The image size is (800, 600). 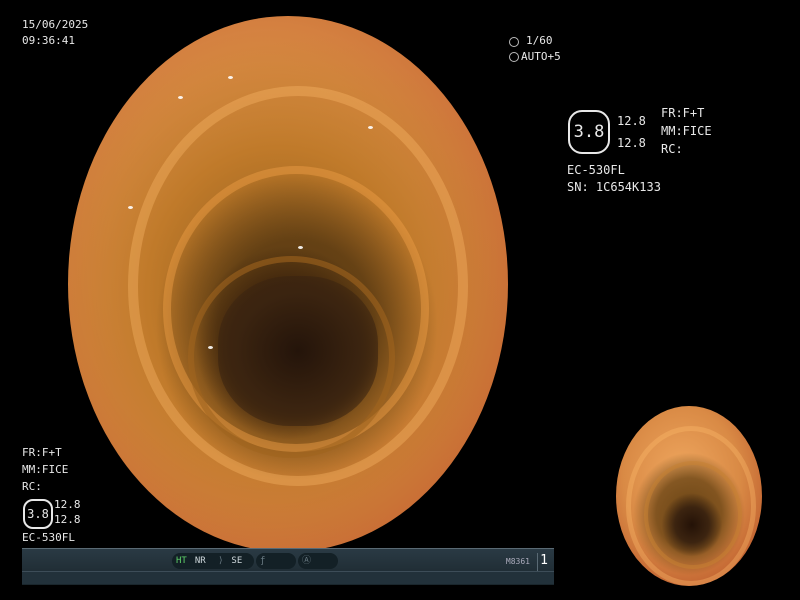 I want to click on scope-model-left: EC-530FL, so click(x=48, y=537).